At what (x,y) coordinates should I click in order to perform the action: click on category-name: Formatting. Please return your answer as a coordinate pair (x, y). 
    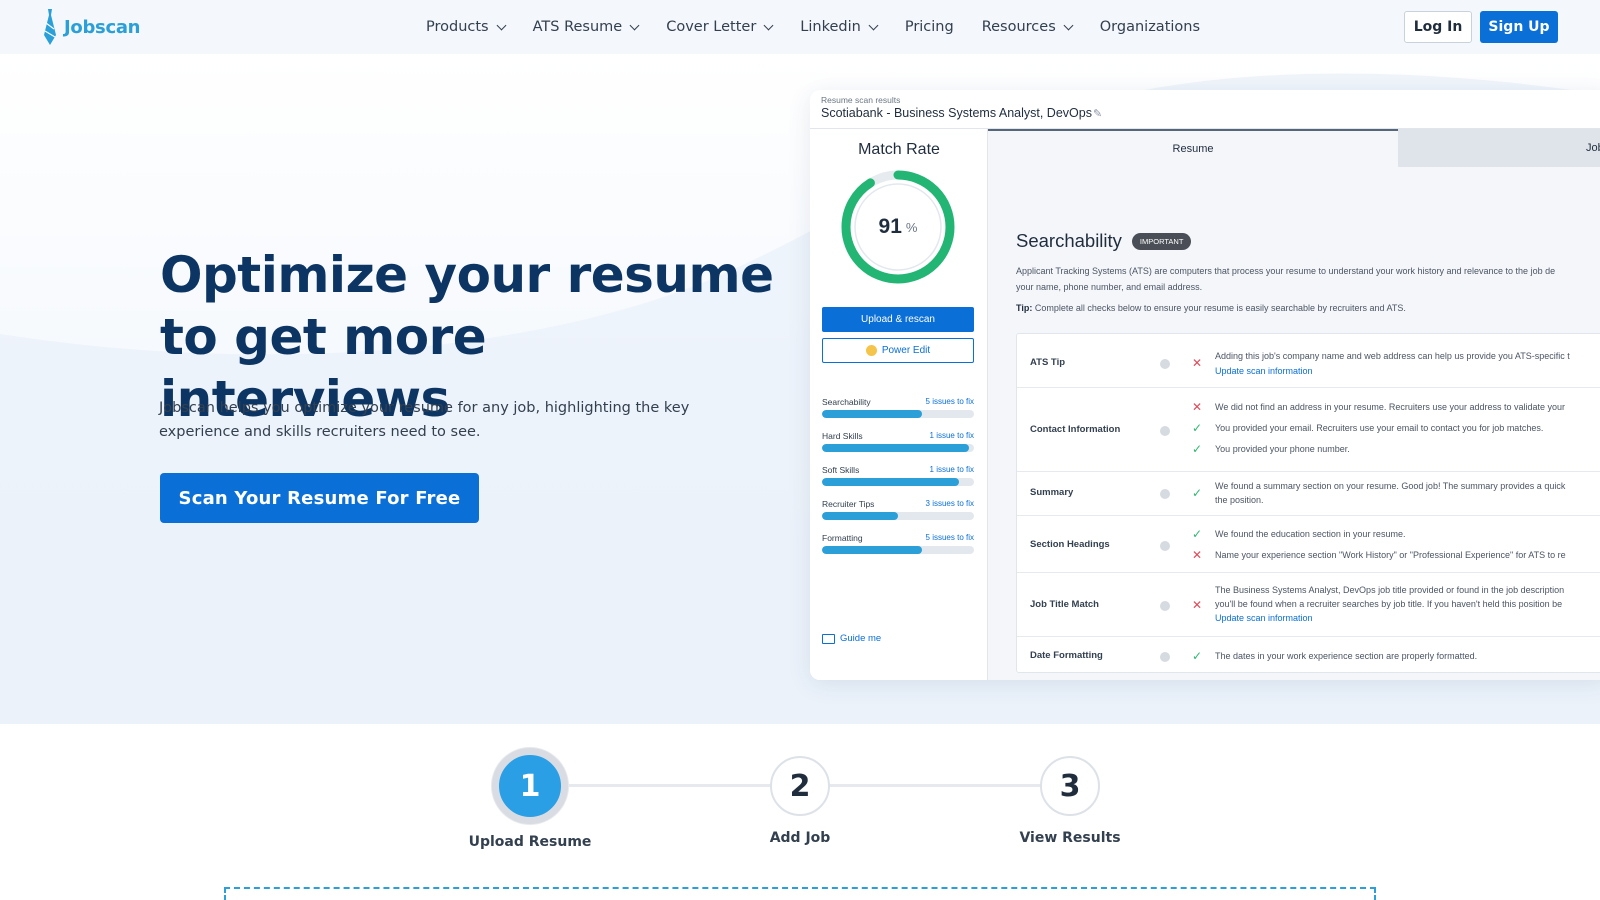
    Looking at the image, I should click on (842, 538).